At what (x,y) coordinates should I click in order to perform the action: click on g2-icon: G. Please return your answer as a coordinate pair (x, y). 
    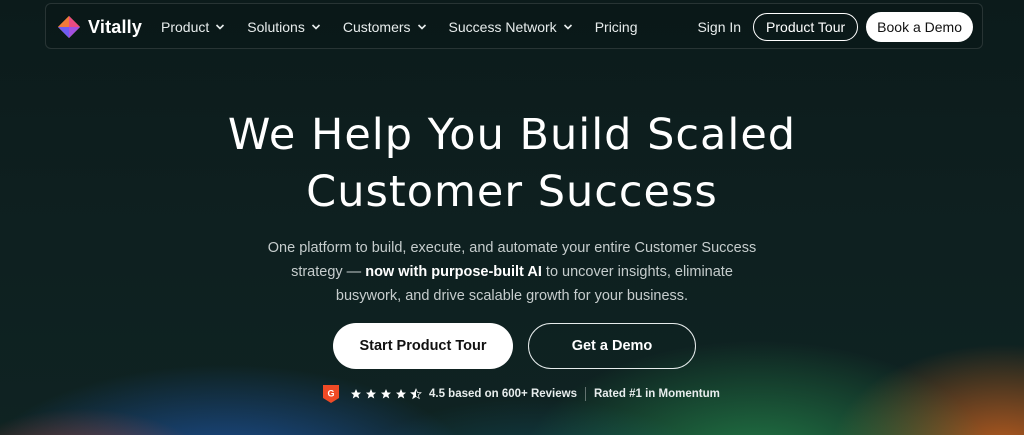
    Looking at the image, I should click on (331, 394).